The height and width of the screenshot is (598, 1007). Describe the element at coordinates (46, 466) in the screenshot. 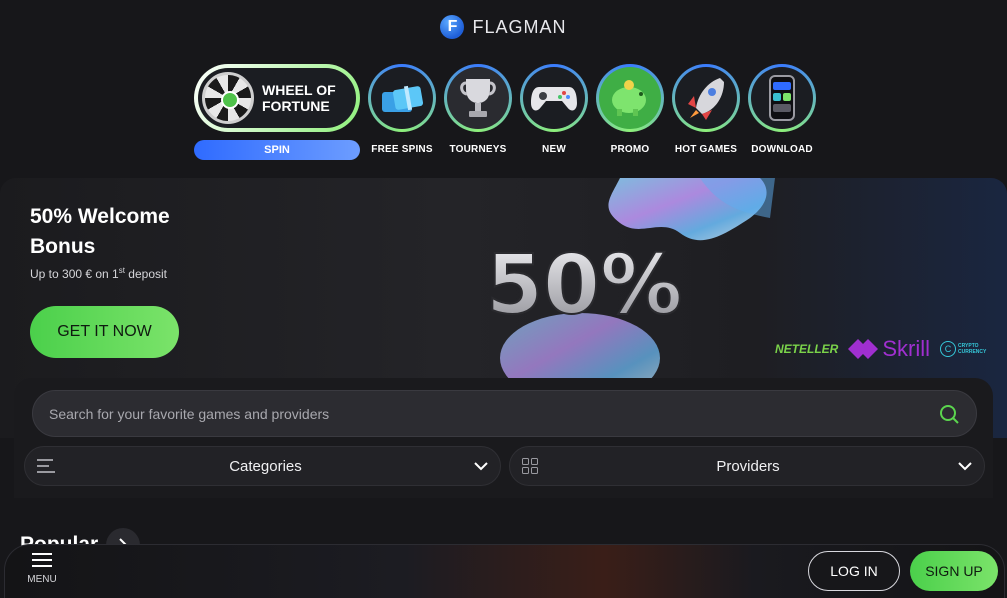

I see `list-icon` at that location.